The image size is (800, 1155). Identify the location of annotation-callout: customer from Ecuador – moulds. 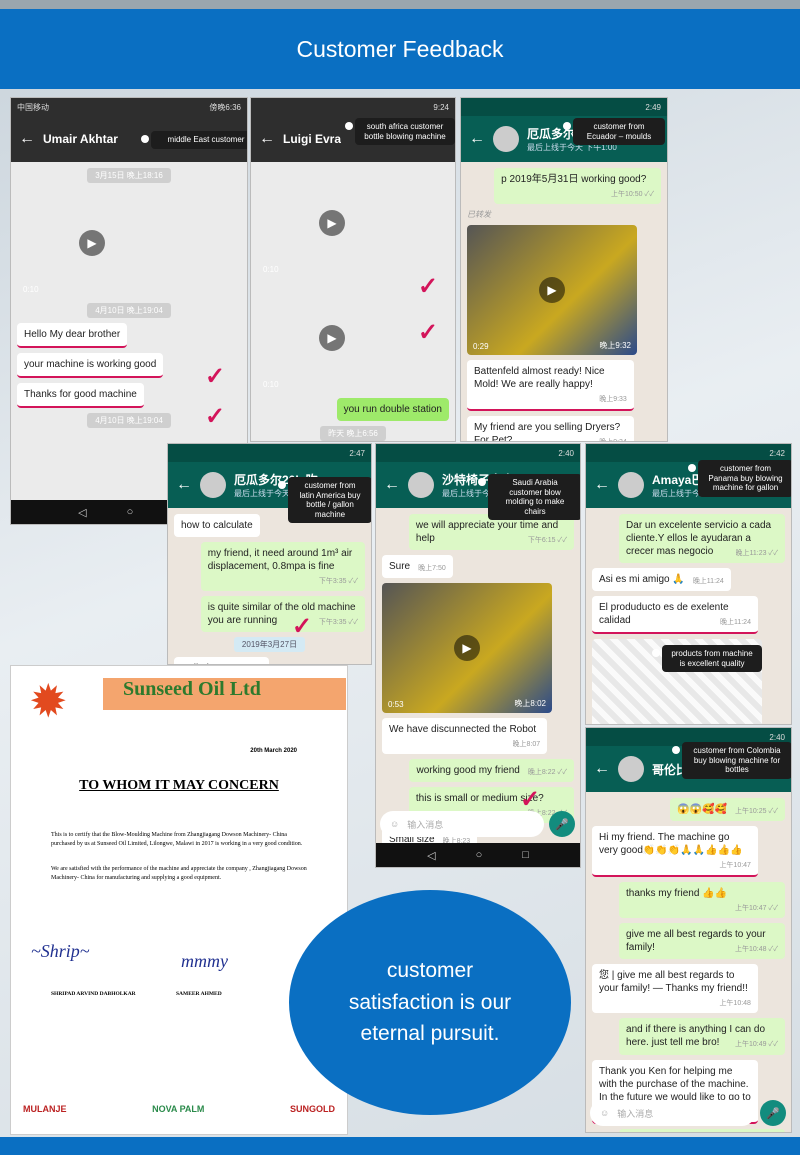
(614, 132).